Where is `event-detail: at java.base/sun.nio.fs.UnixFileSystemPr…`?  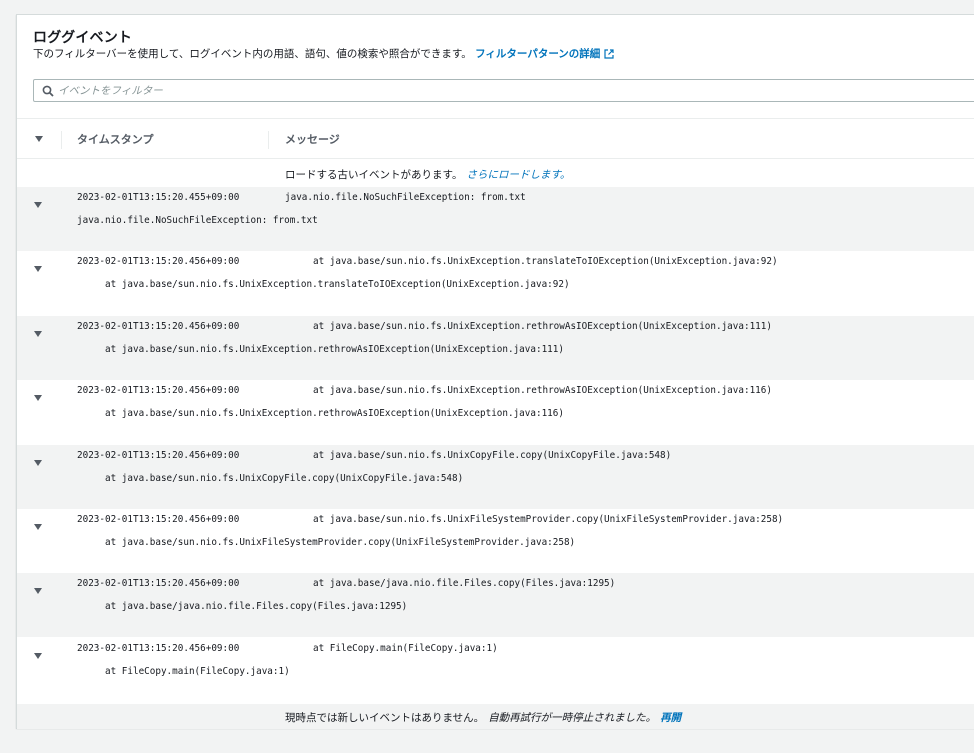
event-detail: at java.base/sun.nio.fs.UnixFileSystemPr… is located at coordinates (326, 542).